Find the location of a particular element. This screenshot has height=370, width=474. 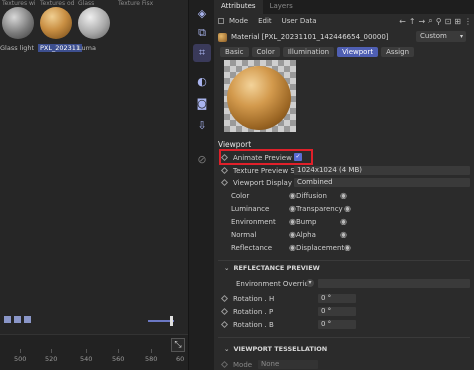

back-arrow-icon: ← is located at coordinates (402, 21).